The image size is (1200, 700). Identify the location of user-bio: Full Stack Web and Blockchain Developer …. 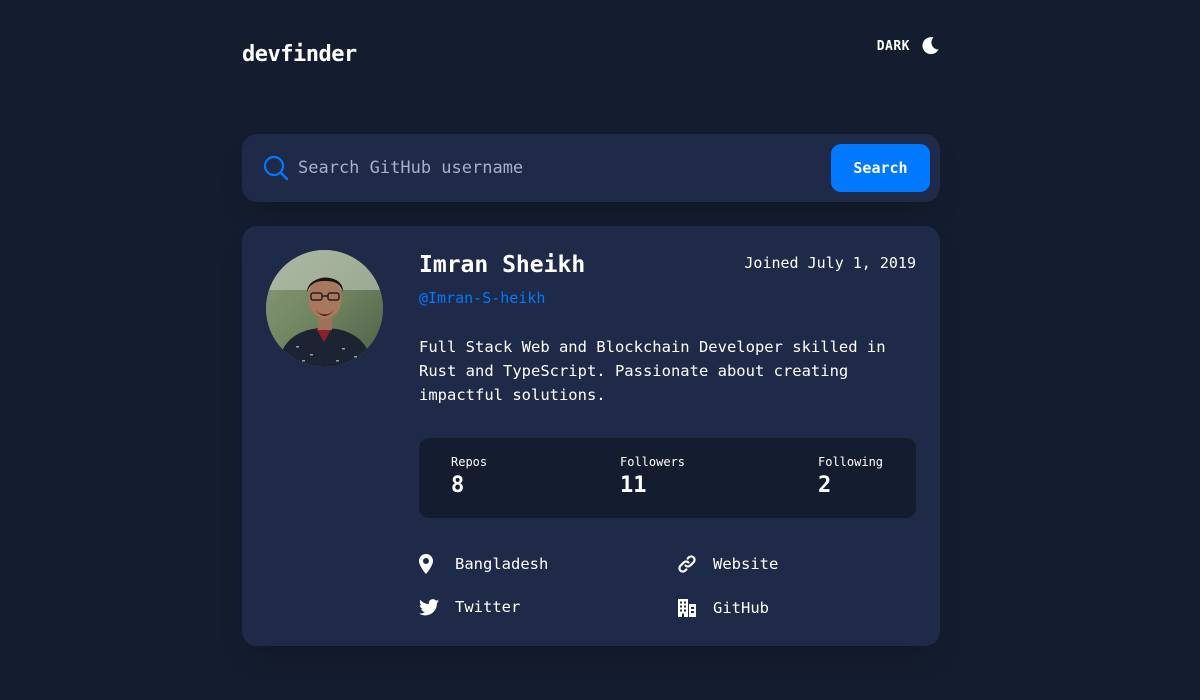
(652, 371).